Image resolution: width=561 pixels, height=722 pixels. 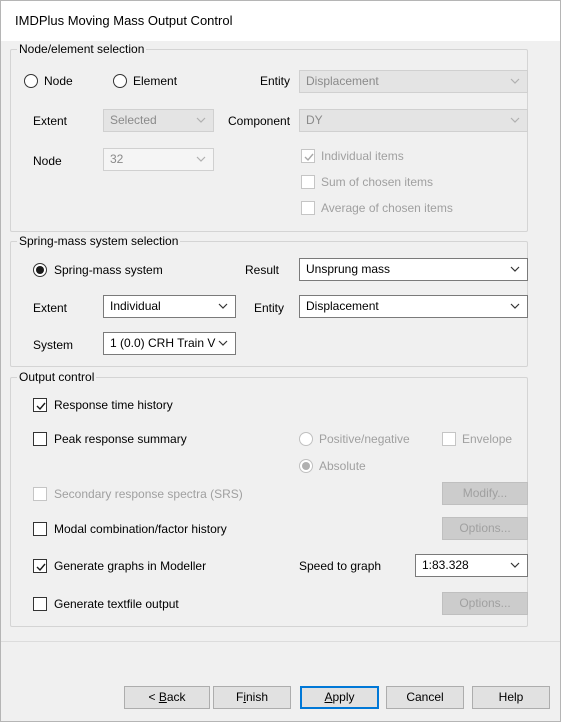 What do you see at coordinates (99, 241) in the screenshot?
I see `spring-mass-group-title: Spring-mass system selection` at bounding box center [99, 241].